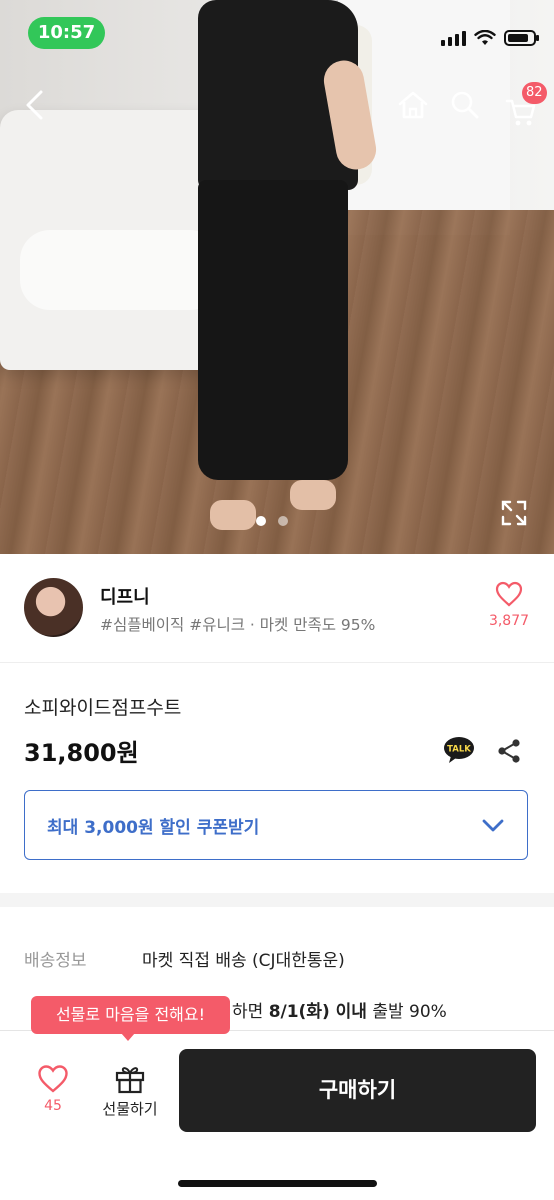  Describe the element at coordinates (153, 828) in the screenshot. I see `coupon-label: 최대 3,000원 할인 쿠폰받기` at that location.